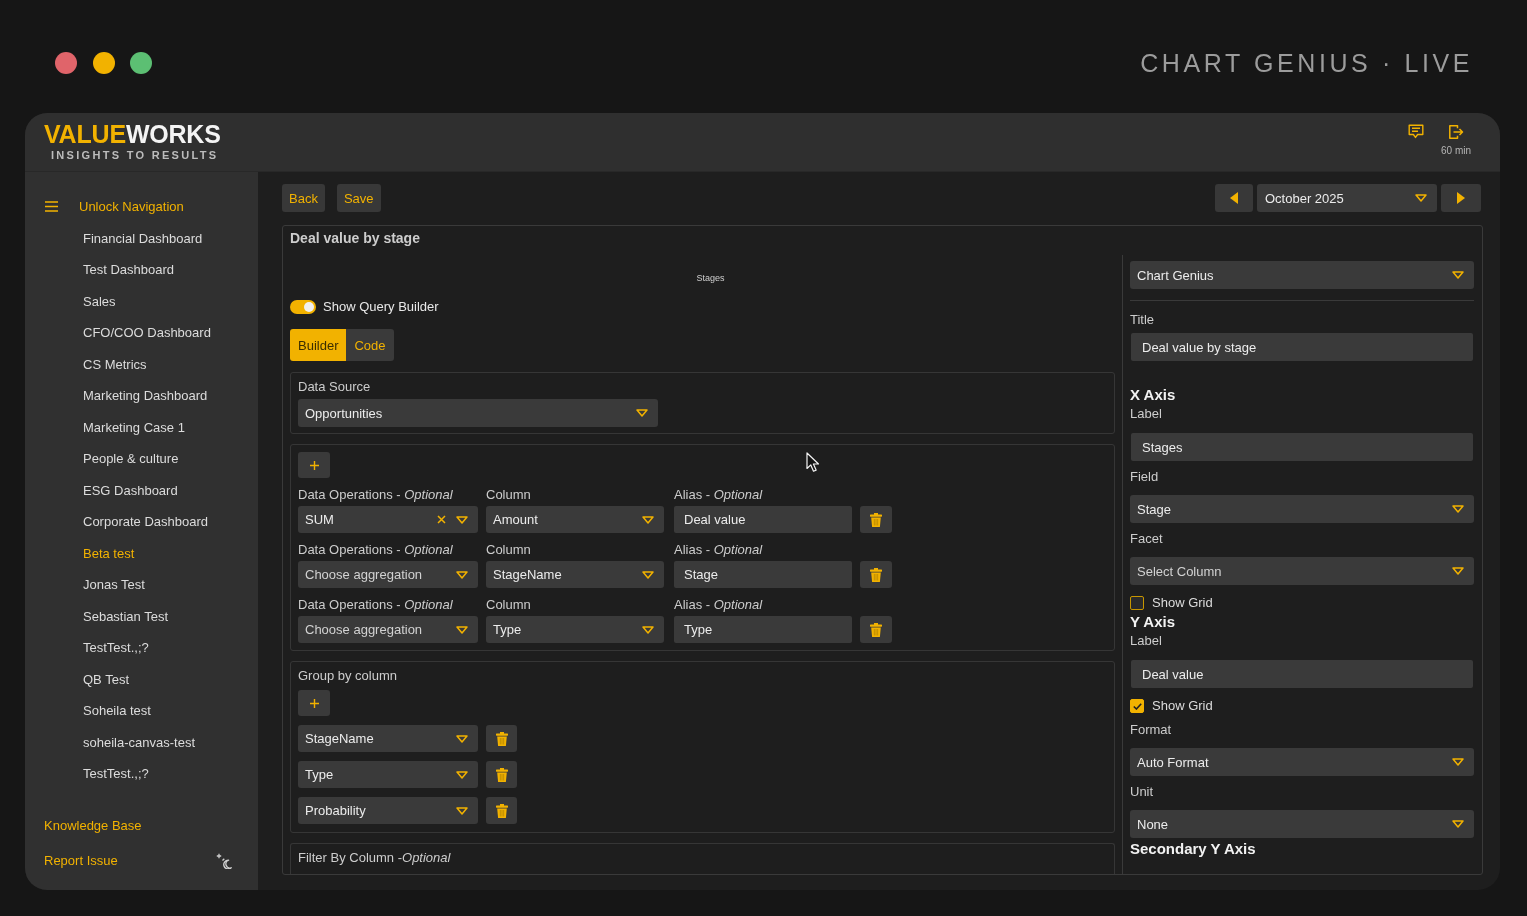  I want to click on right-triangle-icon, so click(1461, 198).